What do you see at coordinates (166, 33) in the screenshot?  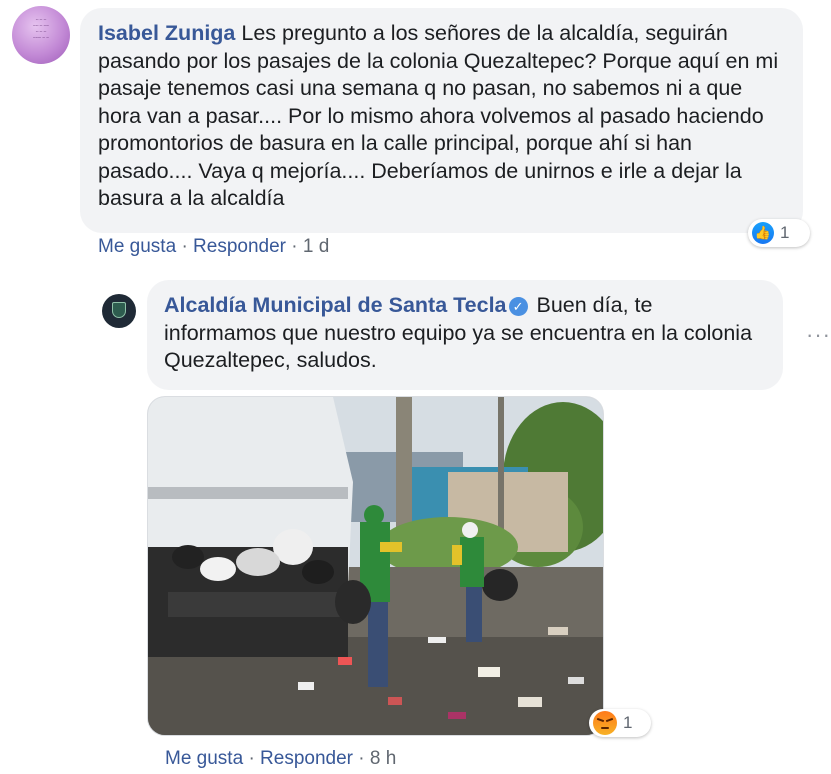 I see `comment-author: Isabel Zuniga` at bounding box center [166, 33].